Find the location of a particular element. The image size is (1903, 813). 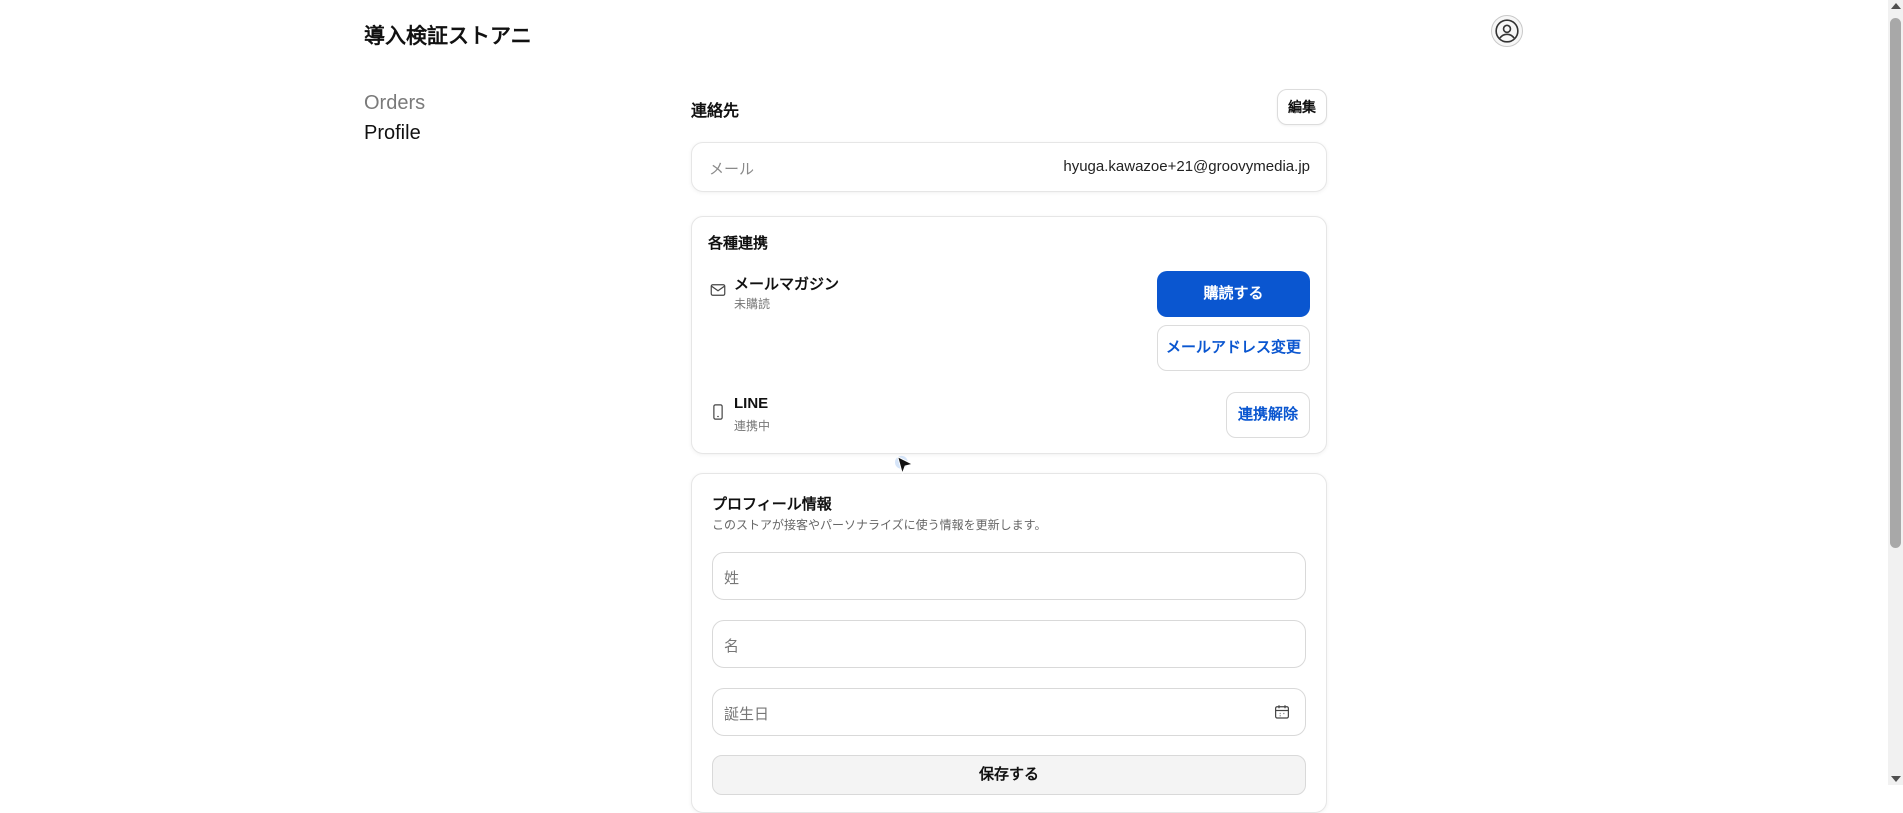

profile-title: プロフィール情報 is located at coordinates (772, 504).